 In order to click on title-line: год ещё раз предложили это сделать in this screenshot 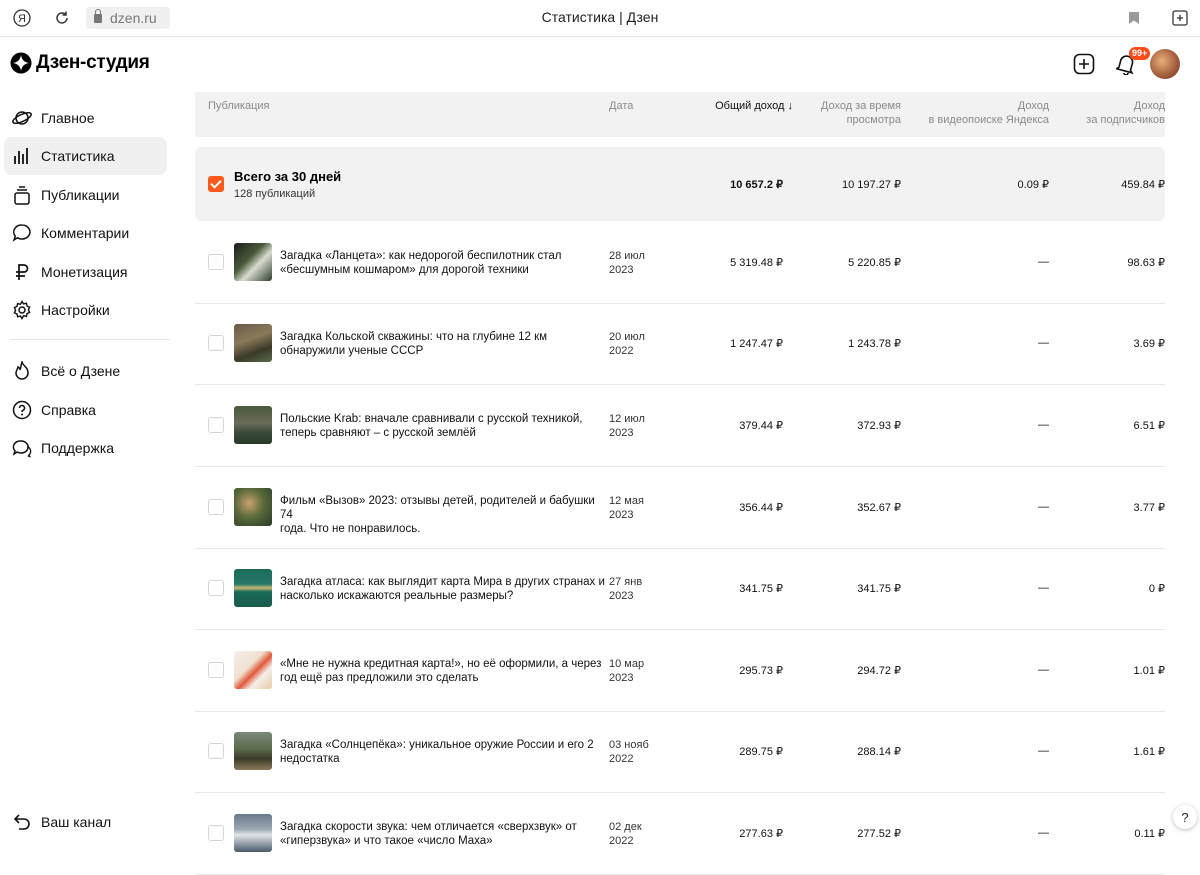, I will do `click(379, 678)`.